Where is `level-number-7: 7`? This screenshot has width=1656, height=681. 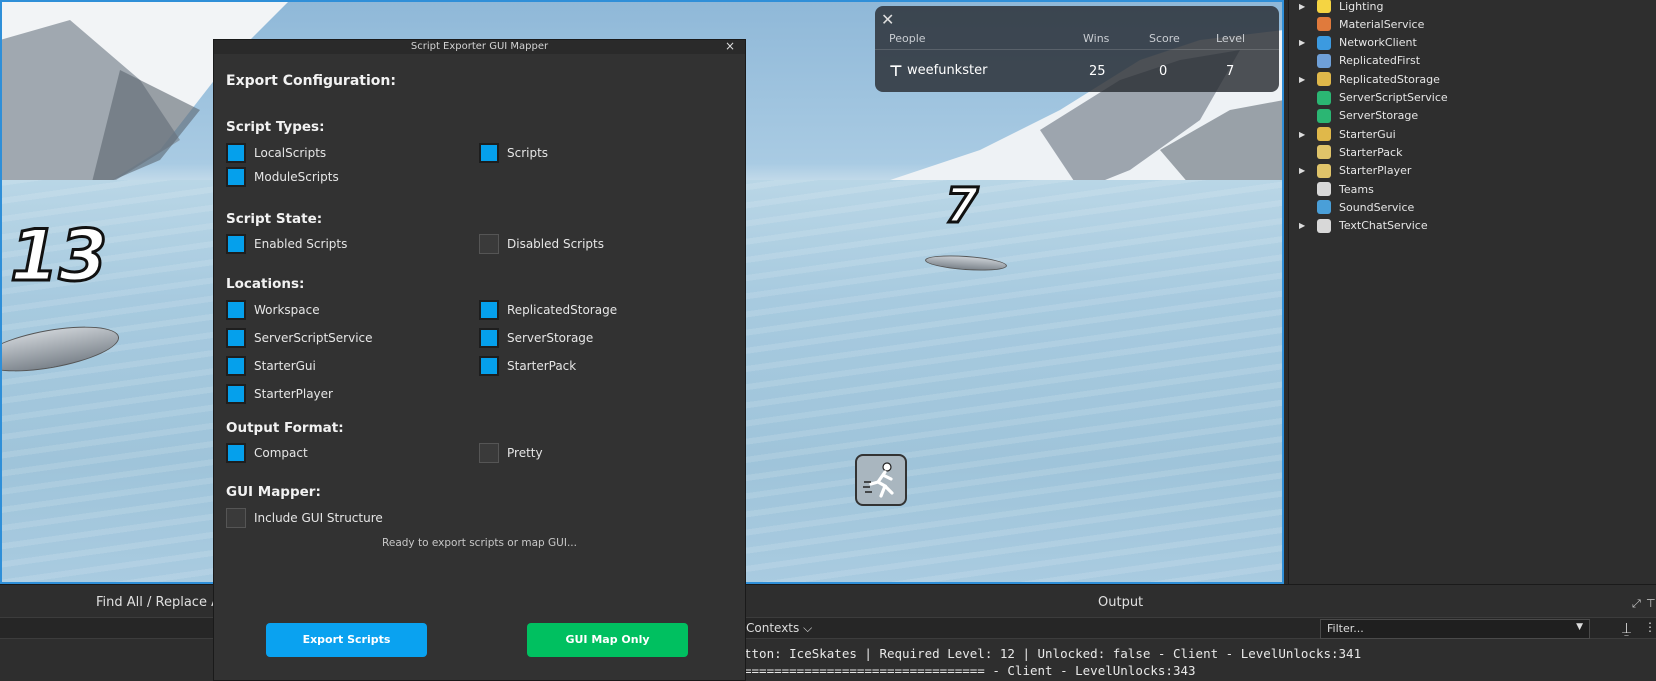
level-number-7: 7 is located at coordinates (961, 206).